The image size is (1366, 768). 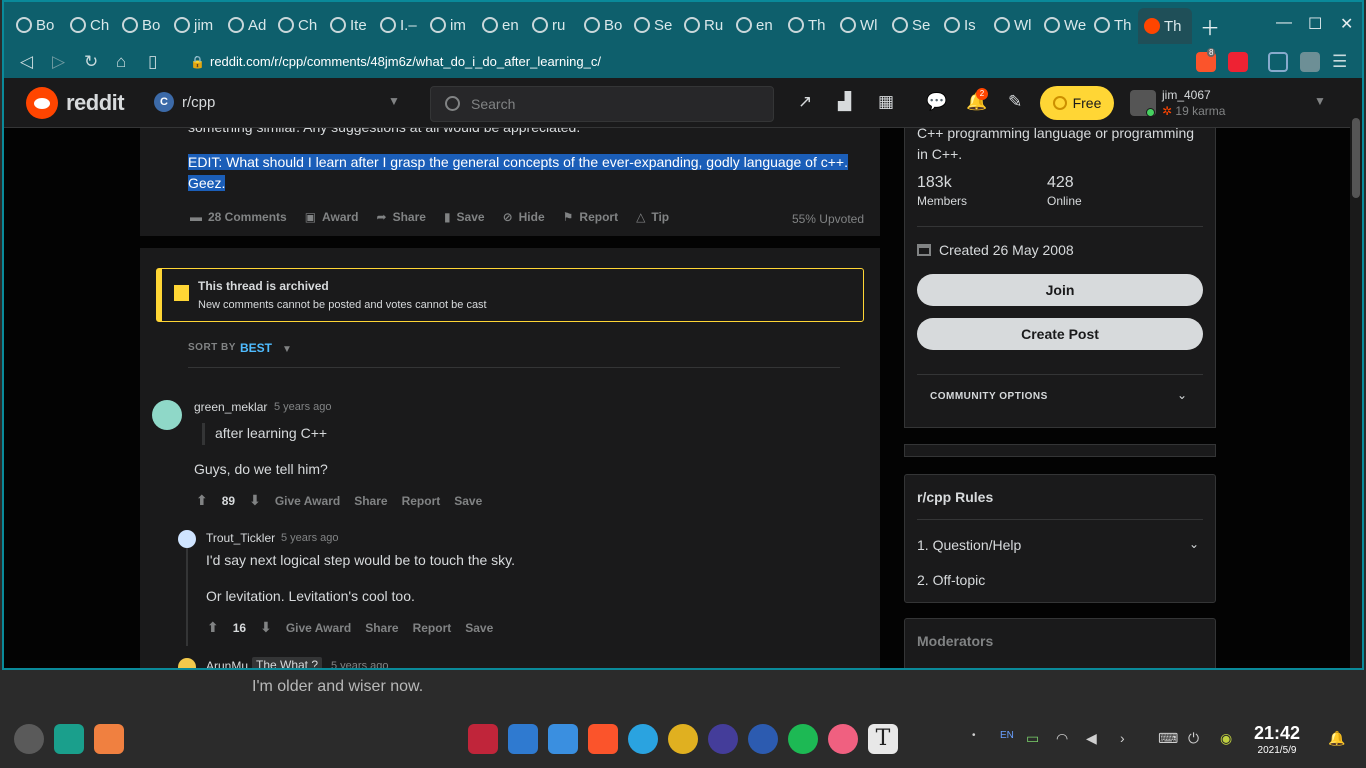 What do you see at coordinates (951, 580) in the screenshot?
I see `rule-item: 2. Off-topic` at bounding box center [951, 580].